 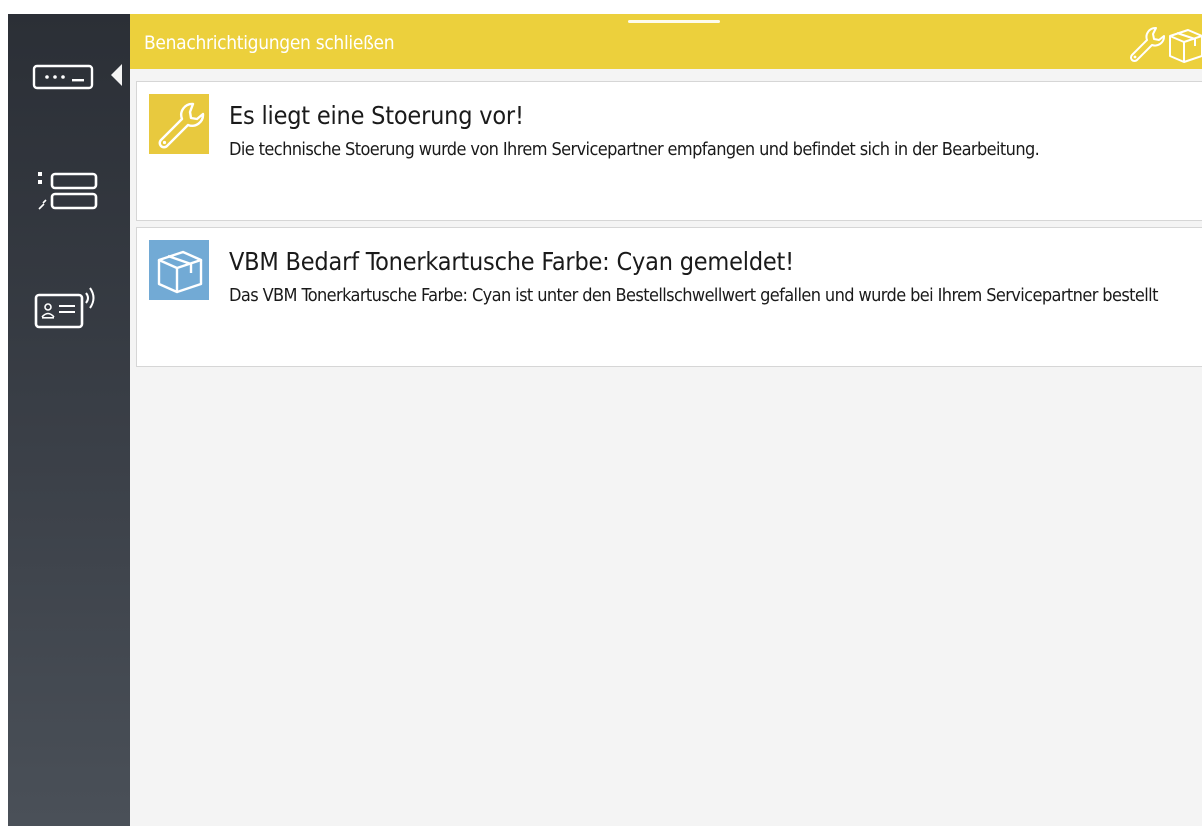 What do you see at coordinates (116, 75) in the screenshot?
I see `selected-pointer` at bounding box center [116, 75].